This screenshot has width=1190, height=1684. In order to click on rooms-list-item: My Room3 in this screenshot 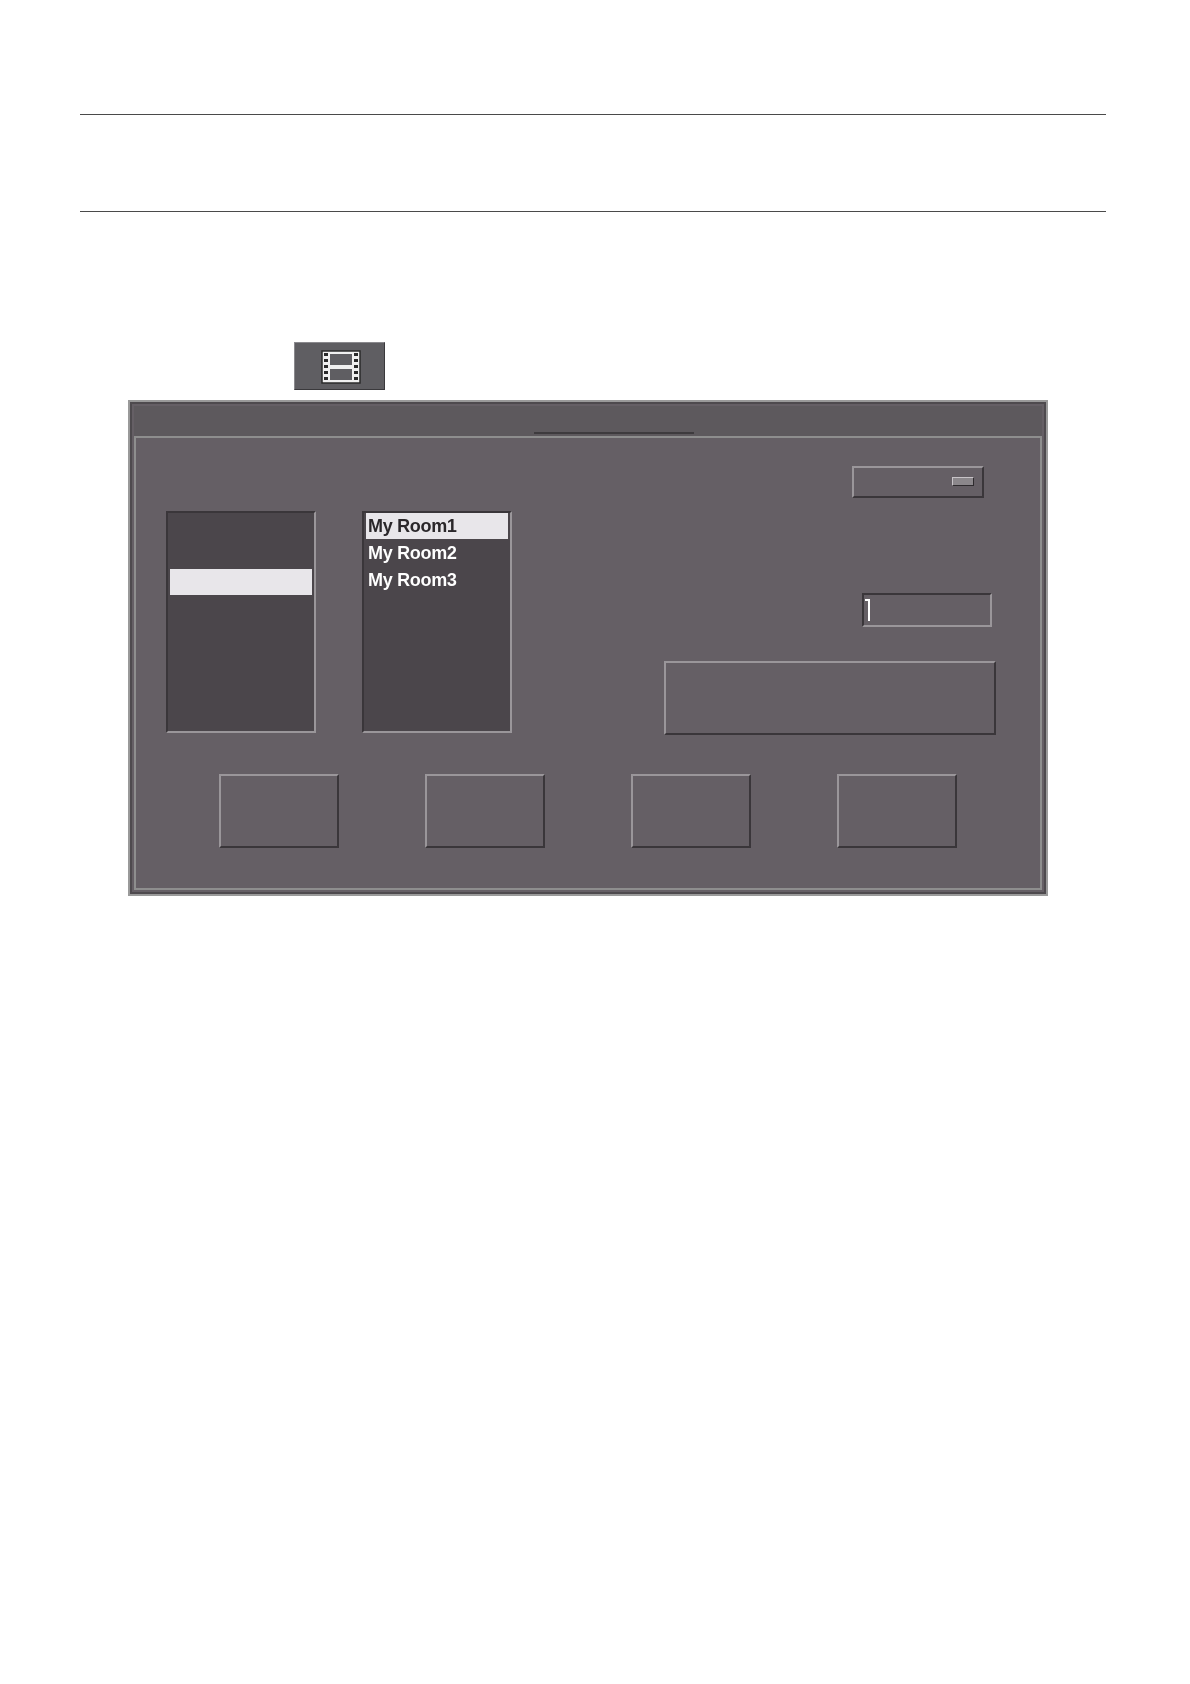, I will do `click(437, 580)`.